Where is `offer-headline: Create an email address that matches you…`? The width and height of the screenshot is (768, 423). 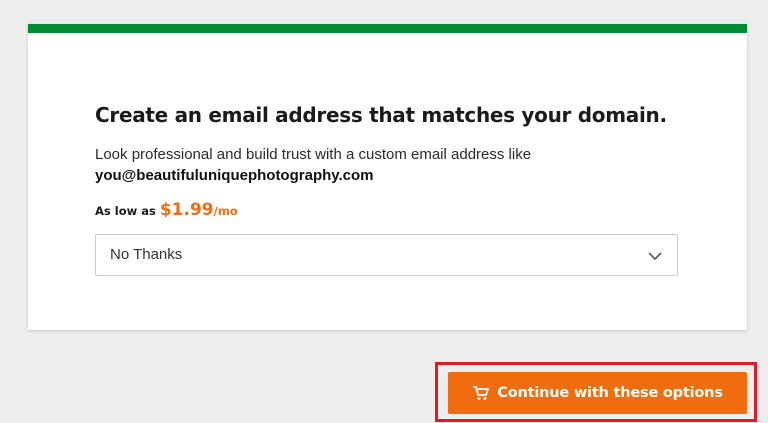 offer-headline: Create an email address that matches you… is located at coordinates (381, 115).